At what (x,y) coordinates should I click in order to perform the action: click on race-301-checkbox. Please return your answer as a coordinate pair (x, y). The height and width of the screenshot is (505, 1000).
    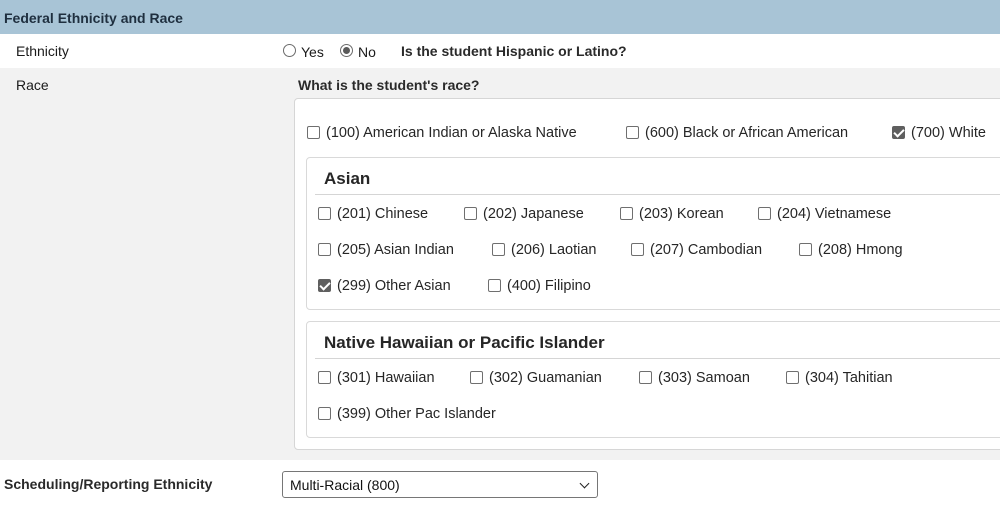
    Looking at the image, I should click on (324, 377).